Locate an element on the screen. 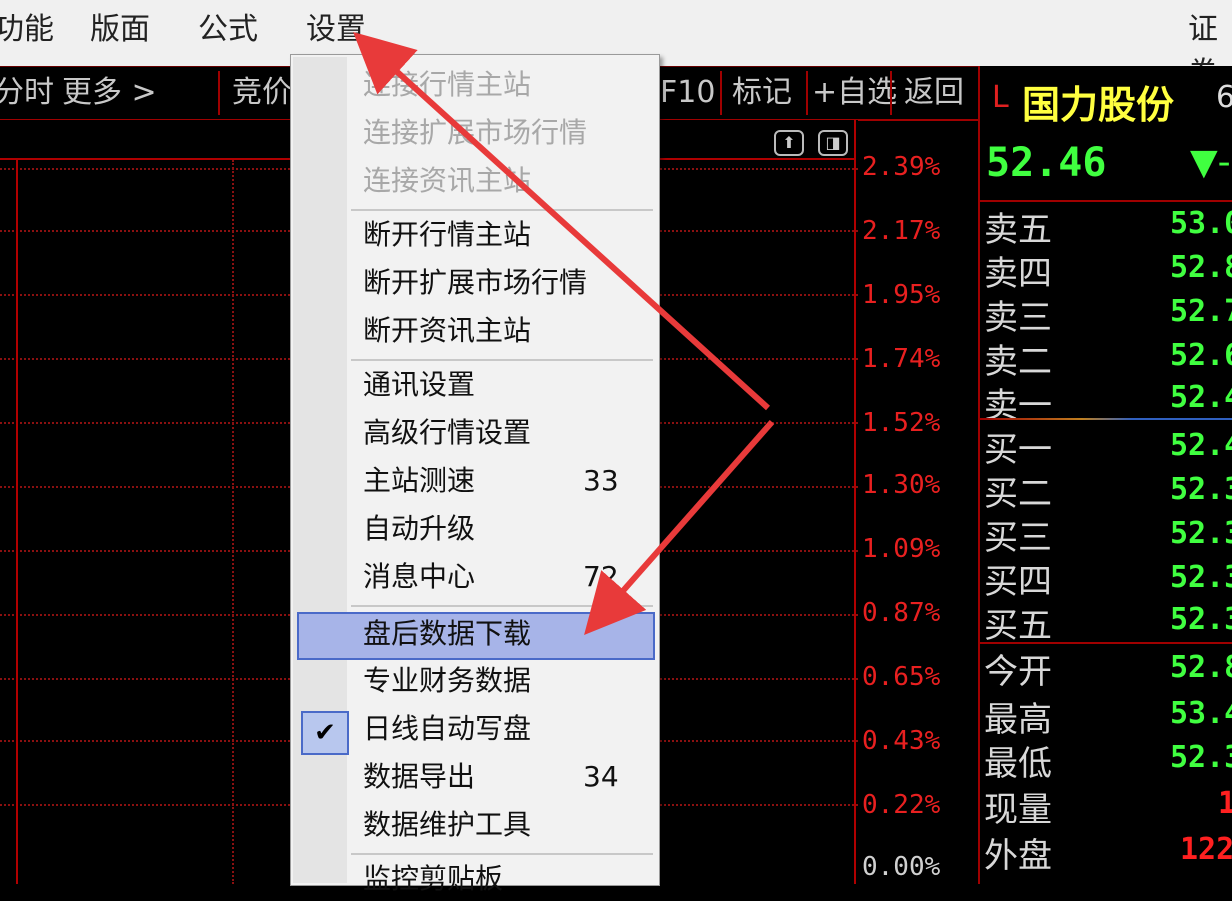 The image size is (1232, 901). ask-price: 52.8 is located at coordinates (1201, 267).